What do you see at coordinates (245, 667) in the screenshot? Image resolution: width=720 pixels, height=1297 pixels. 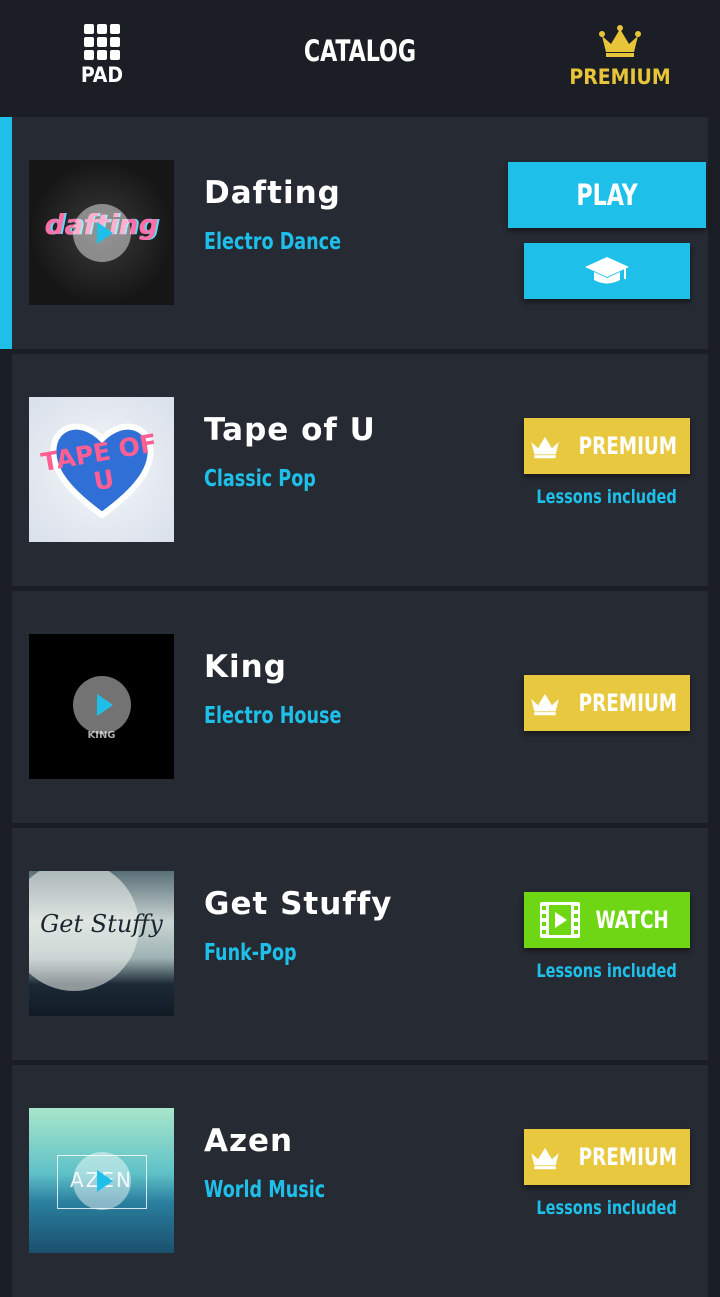 I see `song-title: King` at bounding box center [245, 667].